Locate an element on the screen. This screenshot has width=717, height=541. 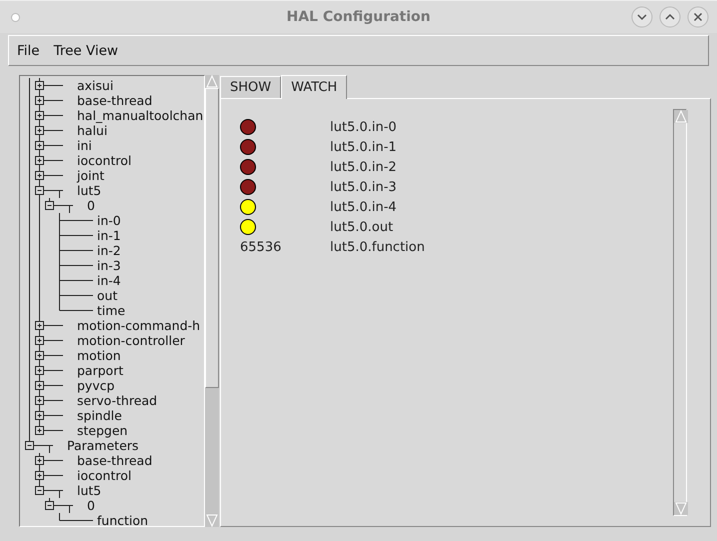
signal-name: lut5.0.in-3 is located at coordinates (363, 187).